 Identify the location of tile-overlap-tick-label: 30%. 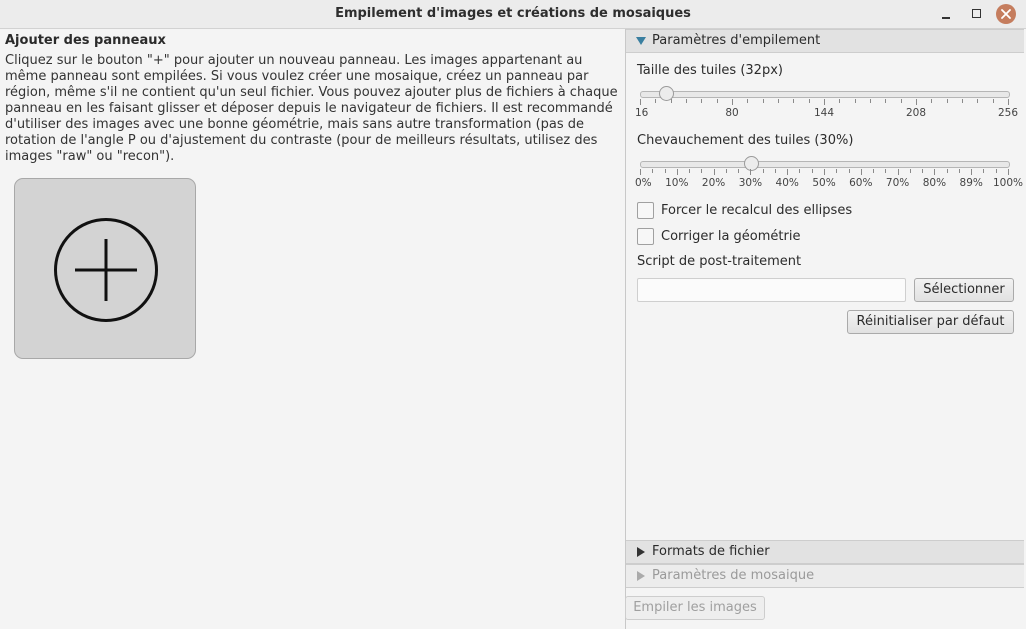
(750, 183).